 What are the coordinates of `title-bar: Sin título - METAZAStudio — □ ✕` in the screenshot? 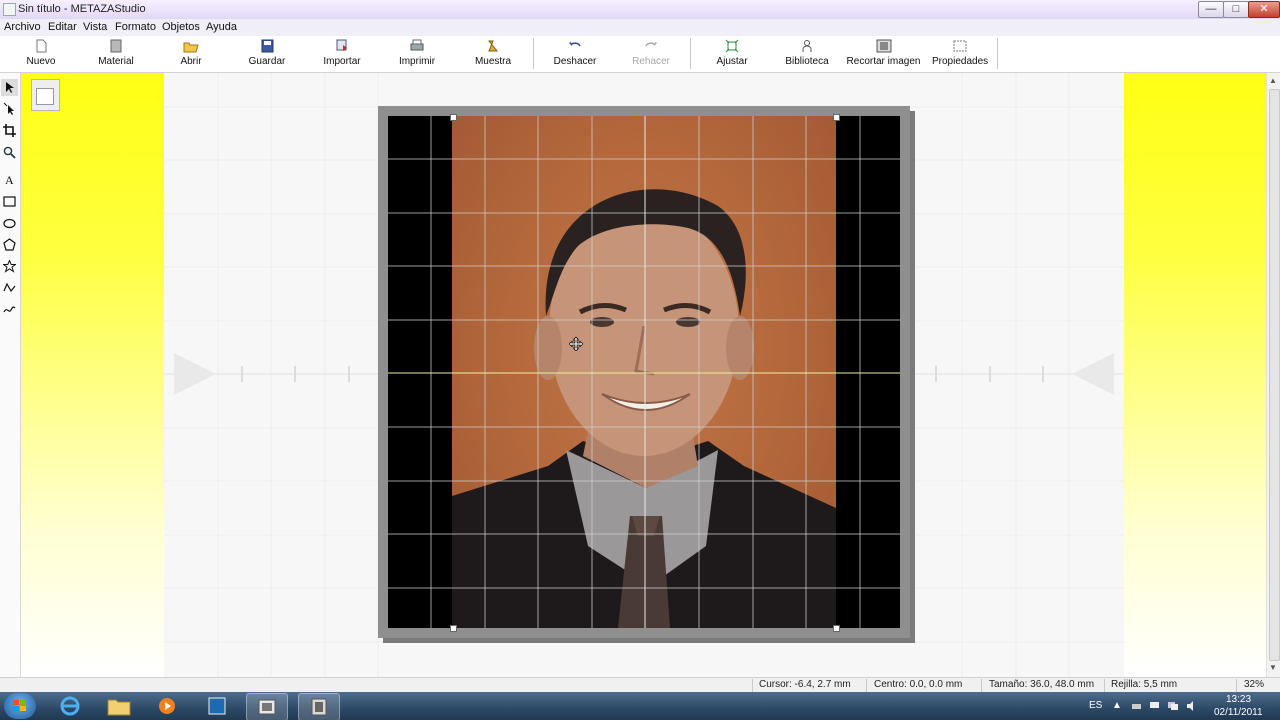 It's located at (640, 10).